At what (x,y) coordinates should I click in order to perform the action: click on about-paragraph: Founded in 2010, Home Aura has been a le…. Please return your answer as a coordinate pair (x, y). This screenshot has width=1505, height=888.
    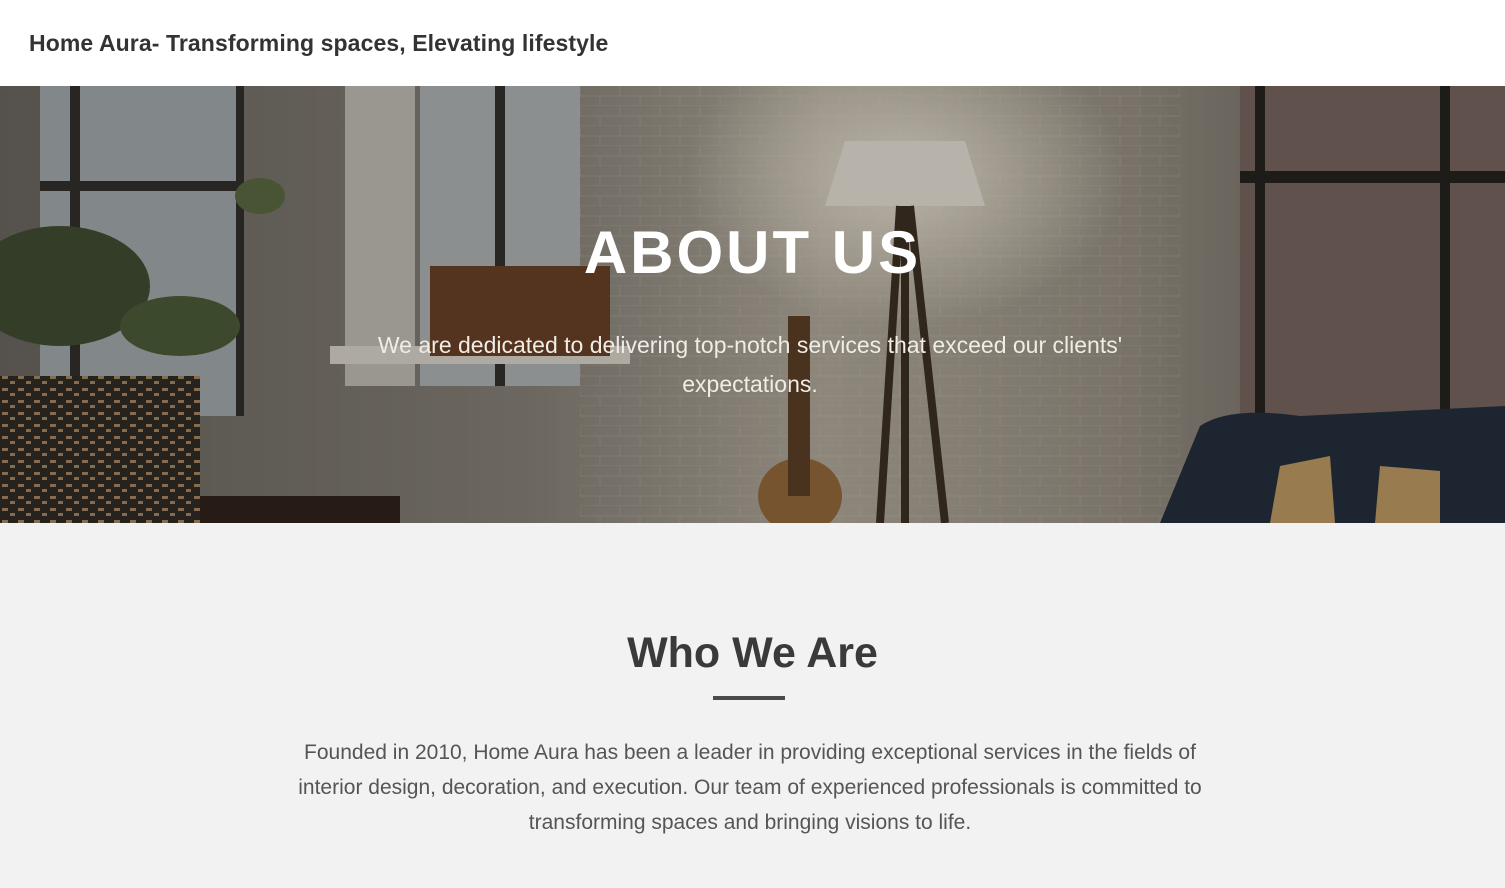
    Looking at the image, I should click on (750, 787).